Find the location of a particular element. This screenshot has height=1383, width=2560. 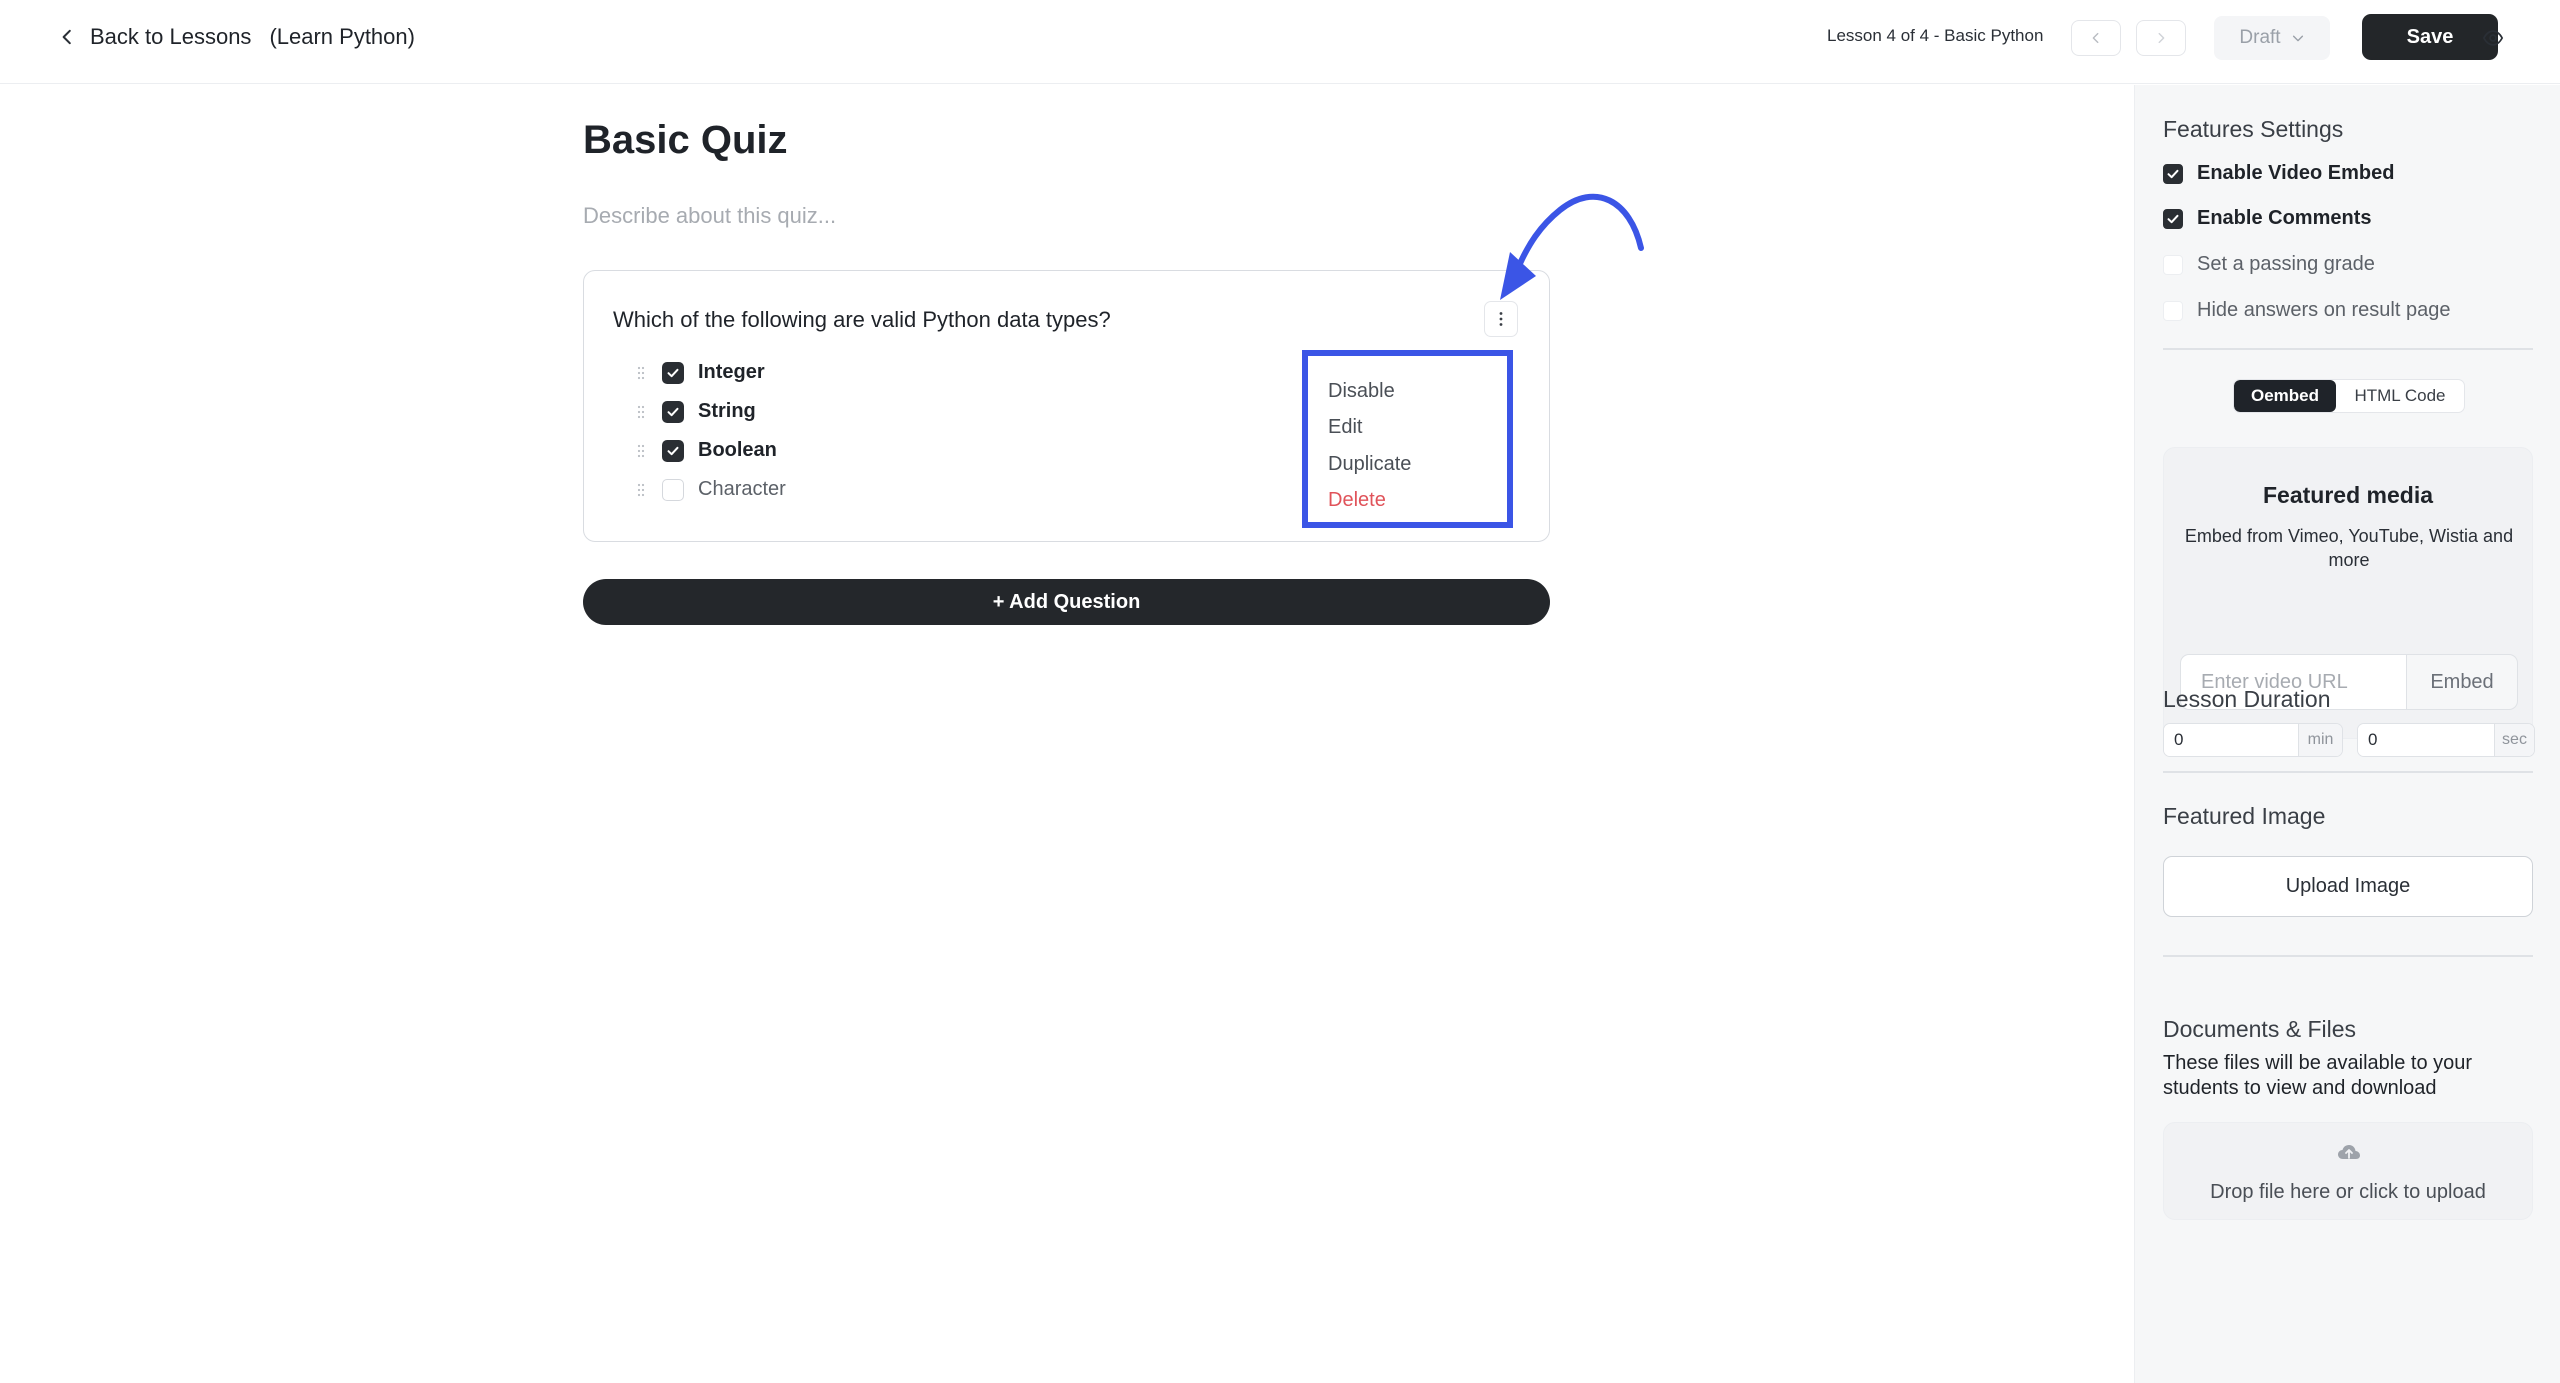

menu-item-delete: Delete is located at coordinates (1357, 500).